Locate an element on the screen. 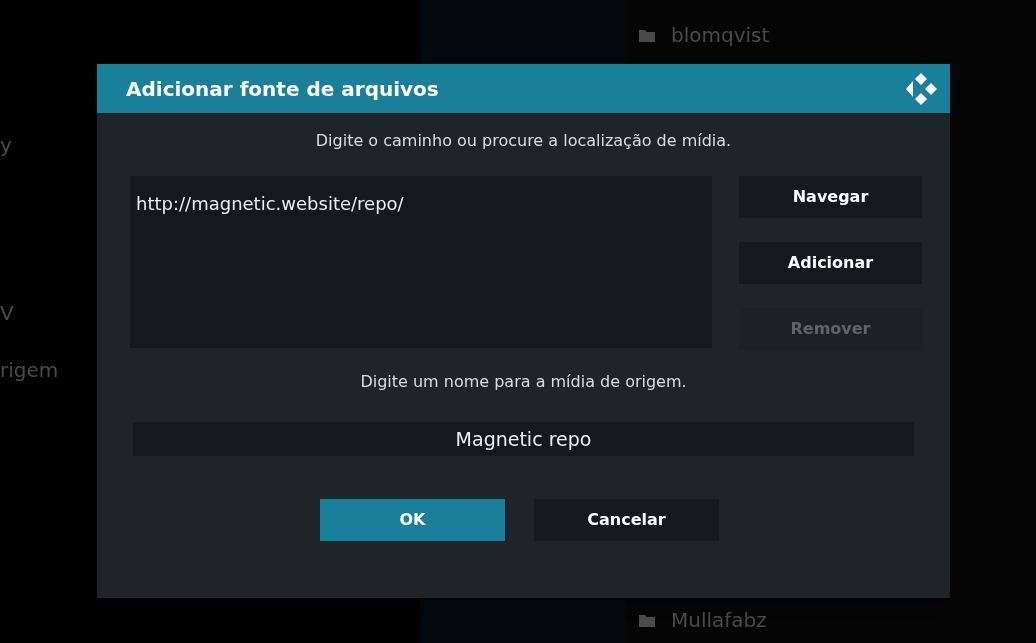 The image size is (1036, 643). name-prompt: Digite um nome para a mídia de origem. is located at coordinates (523, 382).